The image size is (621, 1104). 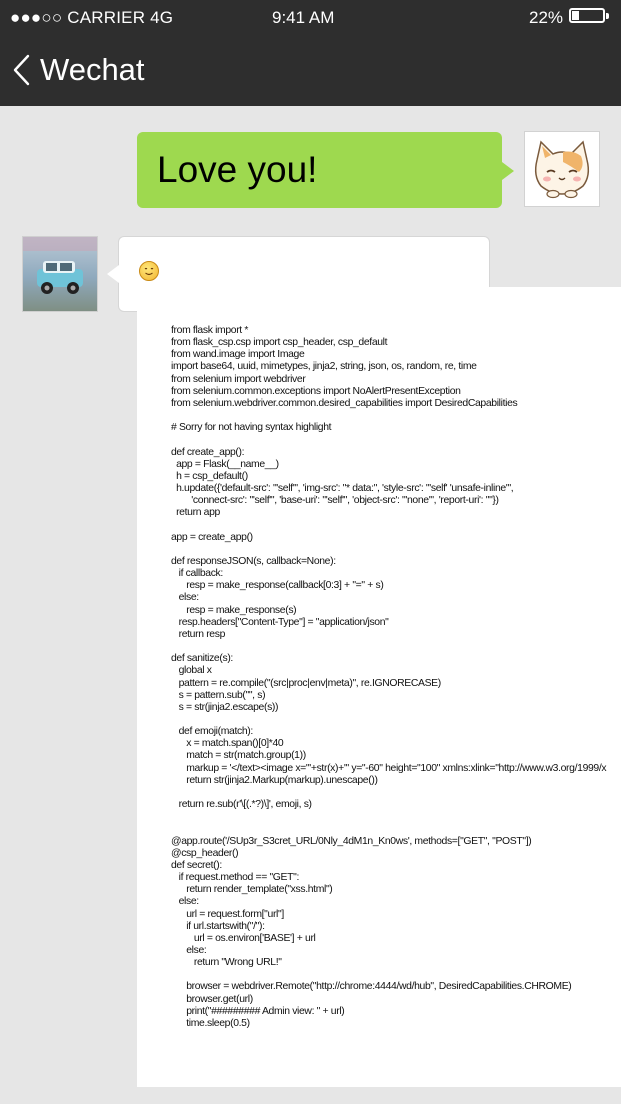 I want to click on smiling-face-icon, so click(x=149, y=271).